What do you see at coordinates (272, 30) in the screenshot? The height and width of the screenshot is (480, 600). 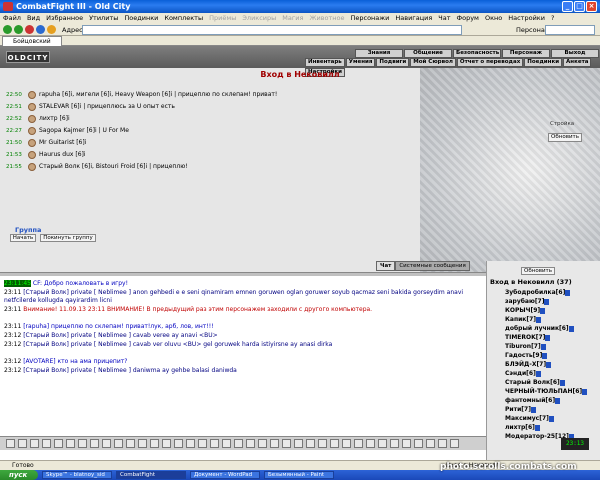 I see `address-input` at bounding box center [272, 30].